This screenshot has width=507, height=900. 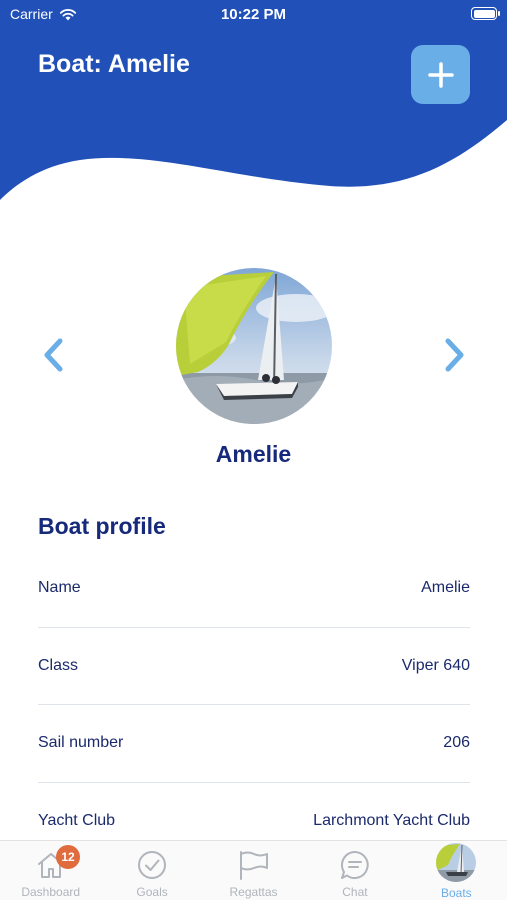 I want to click on tab-chat: Chat, so click(x=354, y=870).